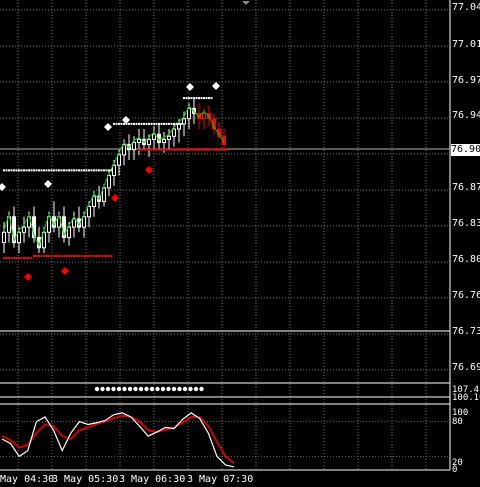 The height and width of the screenshot is (487, 480). What do you see at coordinates (85, 479) in the screenshot?
I see `time-axis-label: 3 May 05:30` at bounding box center [85, 479].